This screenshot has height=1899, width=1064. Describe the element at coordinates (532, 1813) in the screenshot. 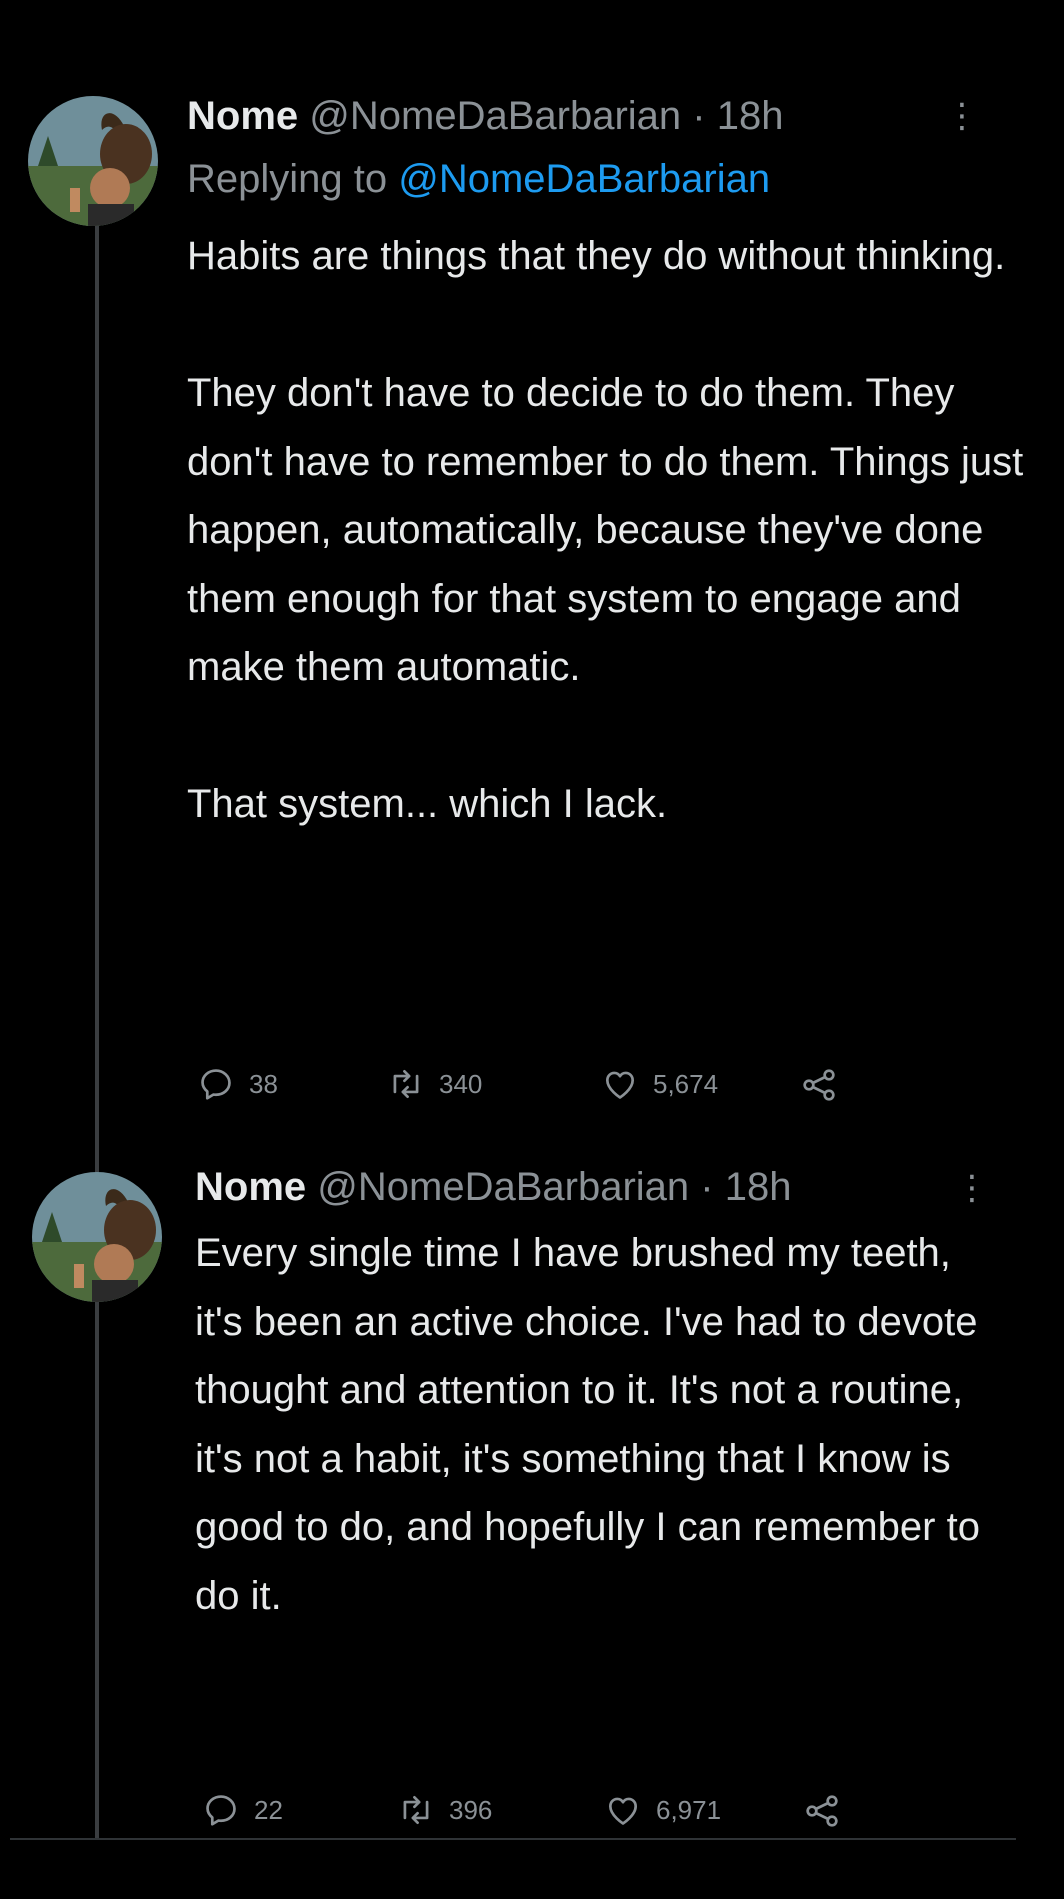

I see `tweet-actions: 22 396 6,971` at that location.